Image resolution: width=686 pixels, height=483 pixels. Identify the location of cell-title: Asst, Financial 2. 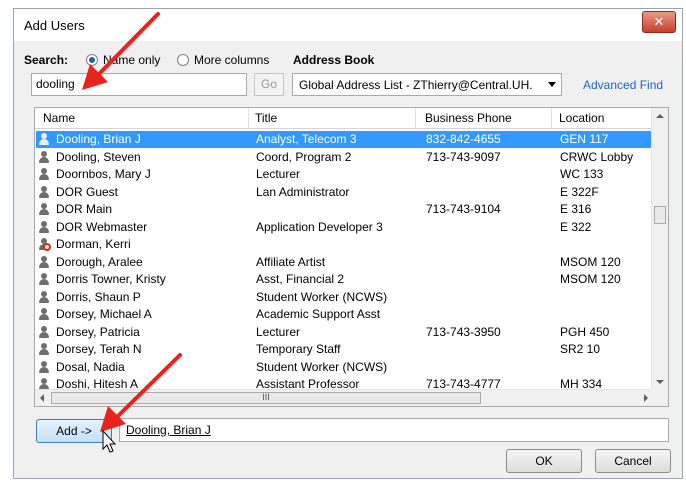
(300, 279).